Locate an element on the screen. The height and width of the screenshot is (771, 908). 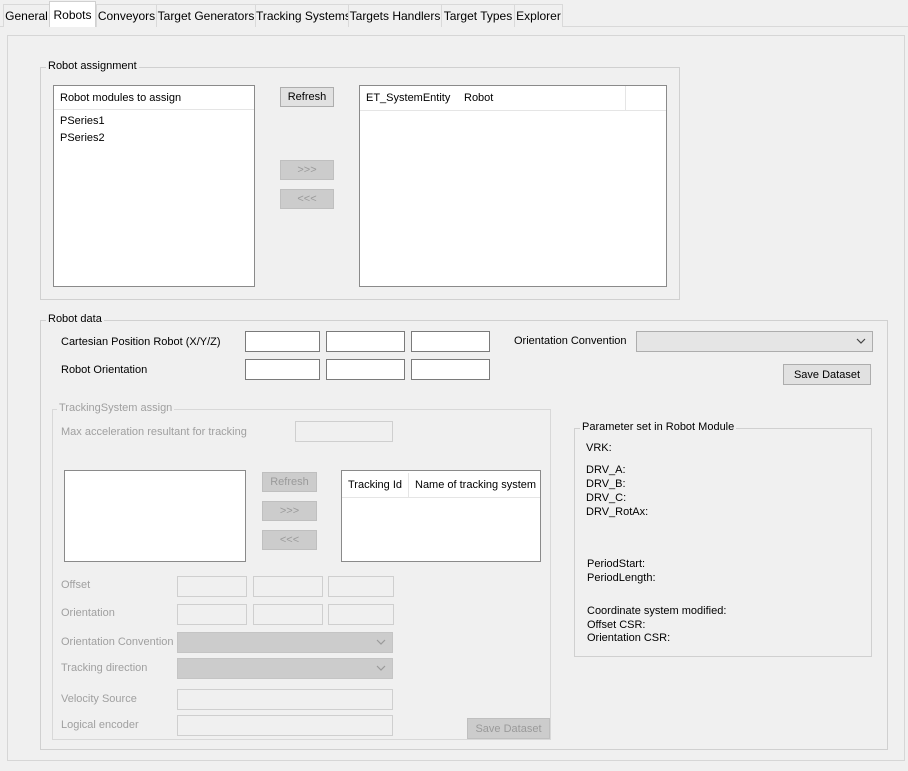
tracking-save-dataset-button: Save Dataset is located at coordinates (508, 728).